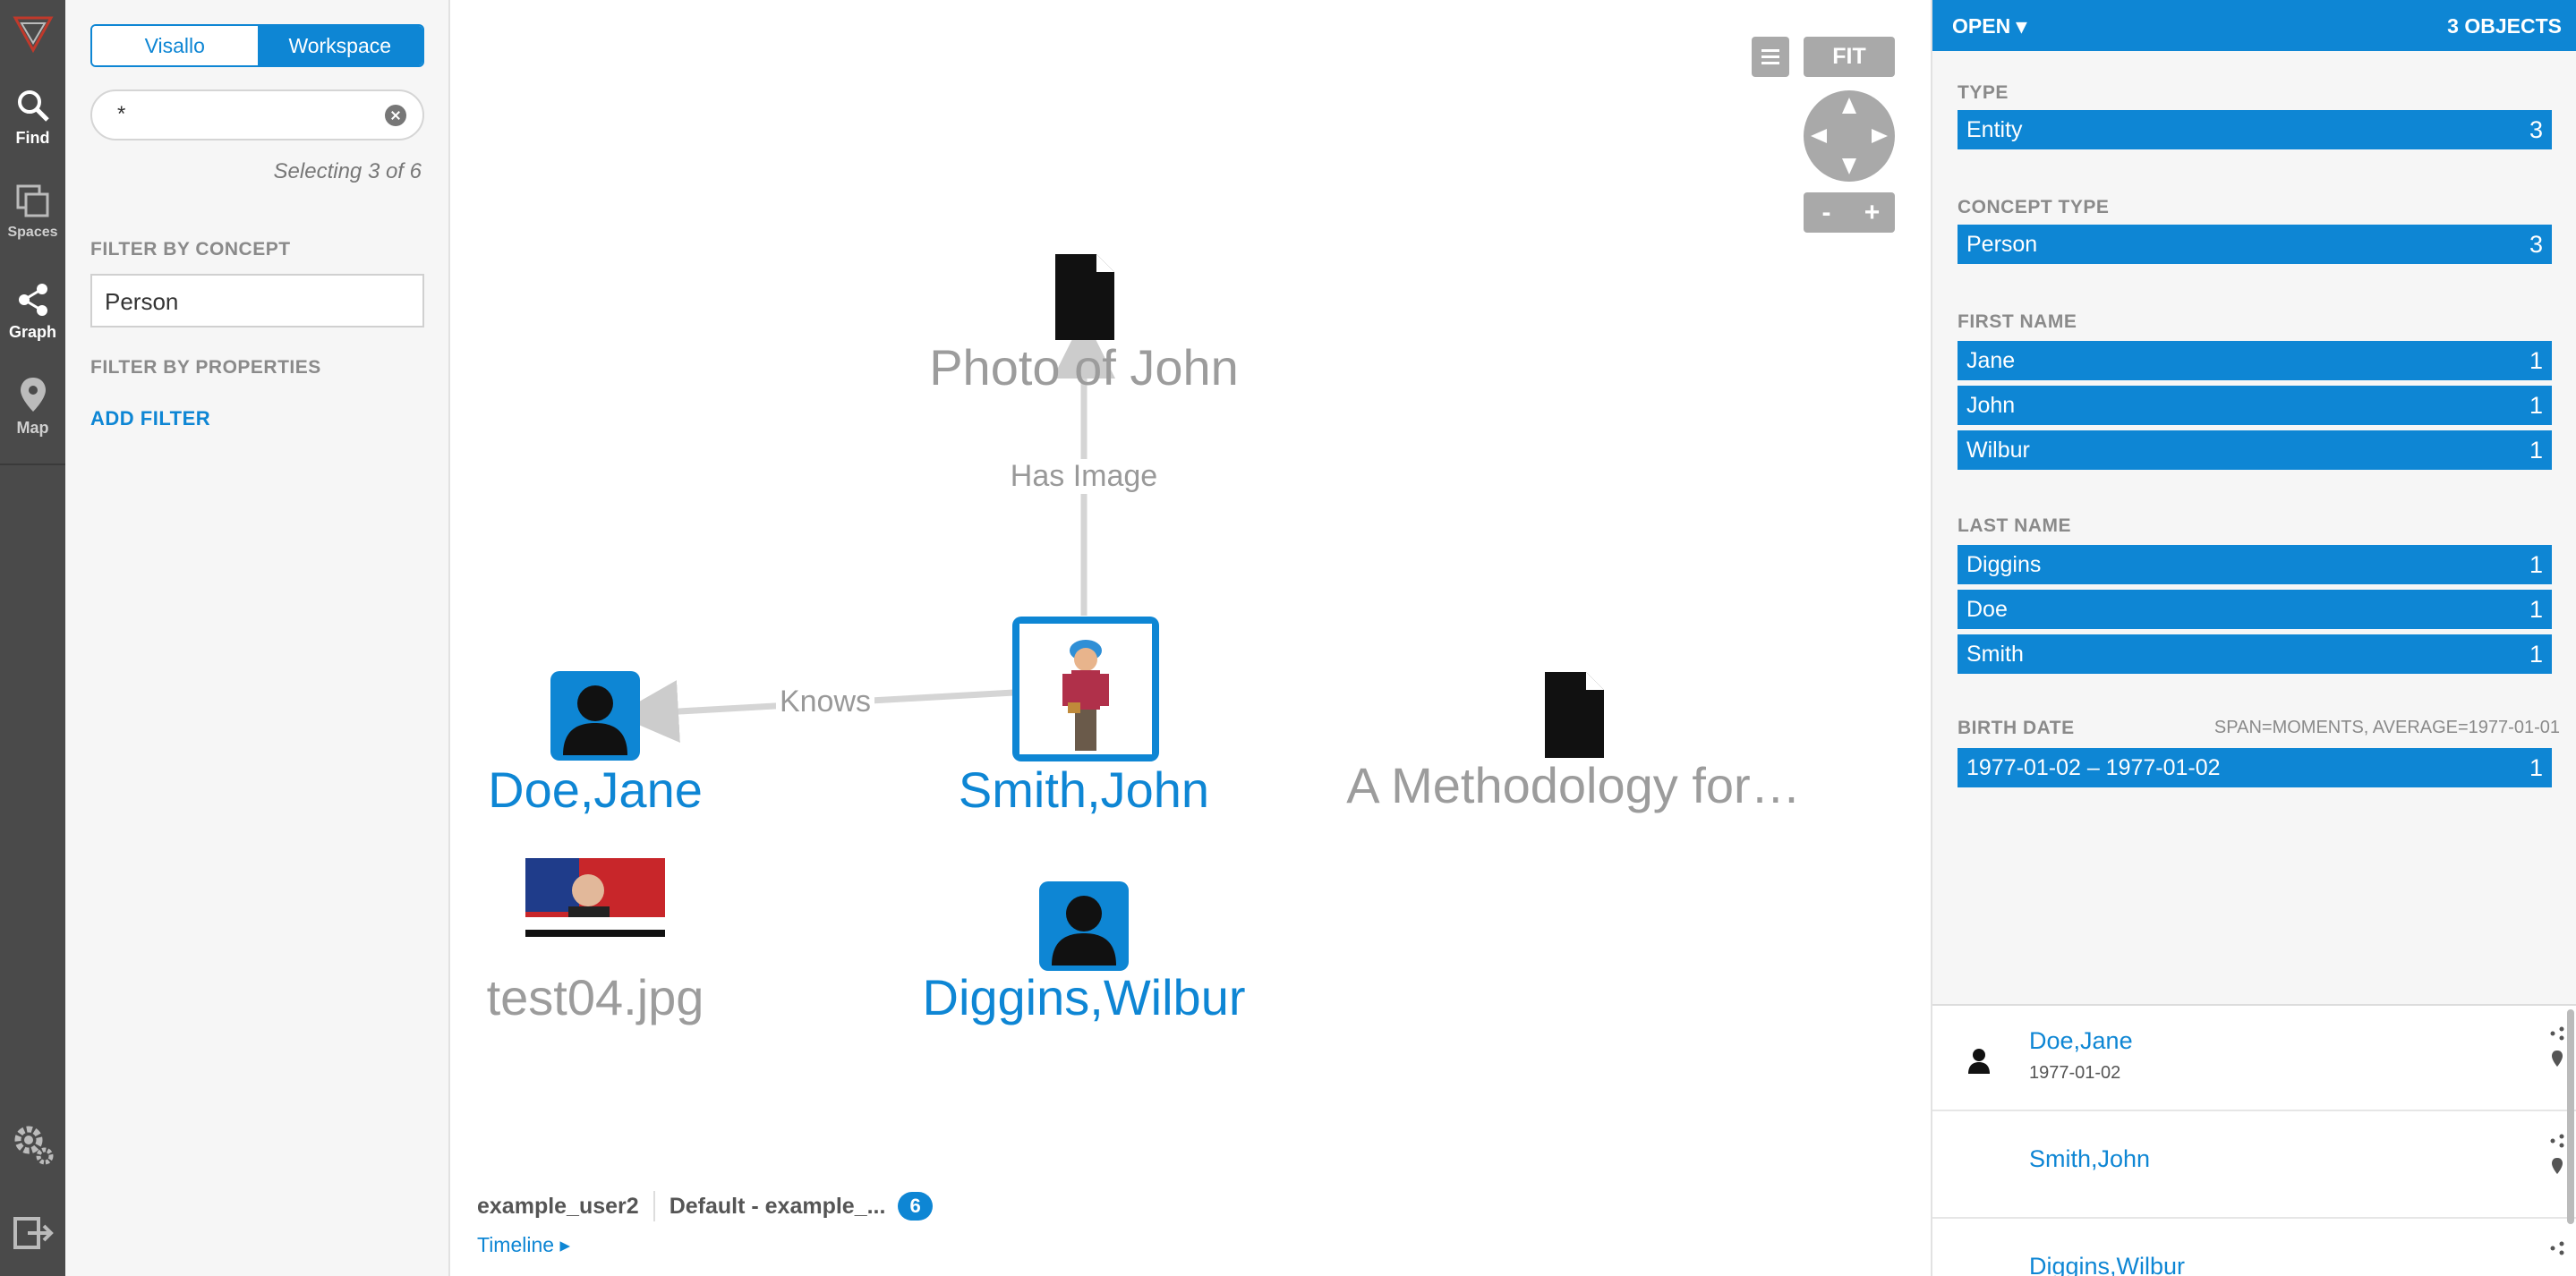  Describe the element at coordinates (2089, 1159) in the screenshot. I see `result-title: Smith,John` at that location.